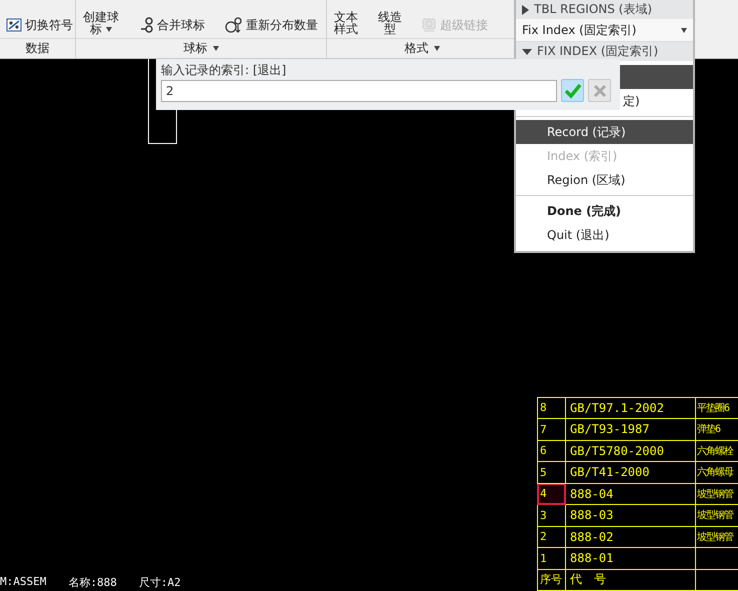 This screenshot has height=591, width=738. Describe the element at coordinates (552, 493) in the screenshot. I see `table-cell: 4` at that location.